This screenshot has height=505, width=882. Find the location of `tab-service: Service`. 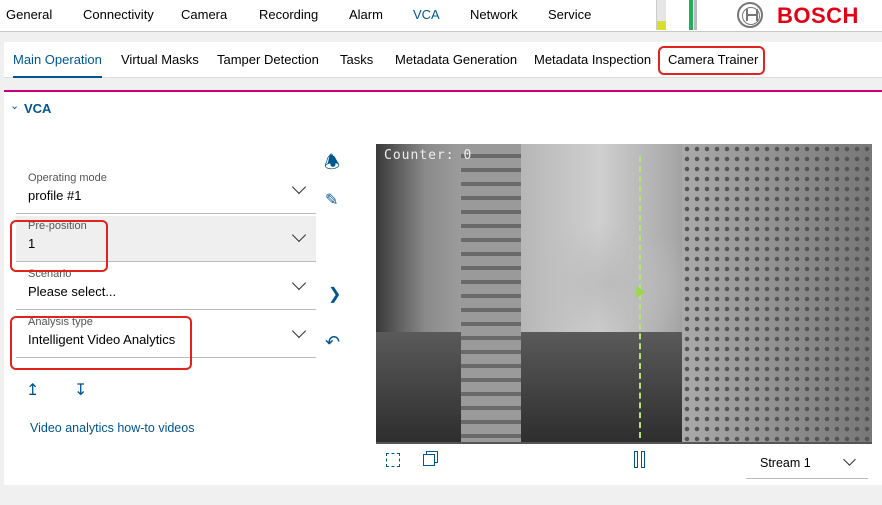

tab-service: Service is located at coordinates (569, 14).